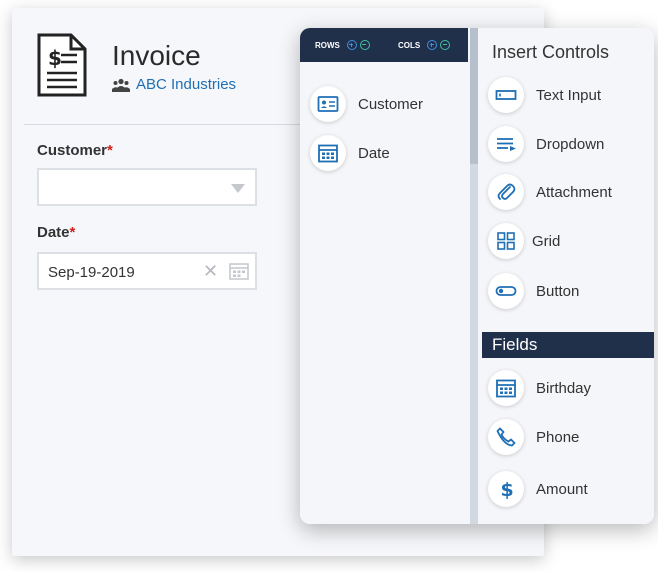  Describe the element at coordinates (424, 45) in the screenshot. I see `cols-control: COLS` at that location.